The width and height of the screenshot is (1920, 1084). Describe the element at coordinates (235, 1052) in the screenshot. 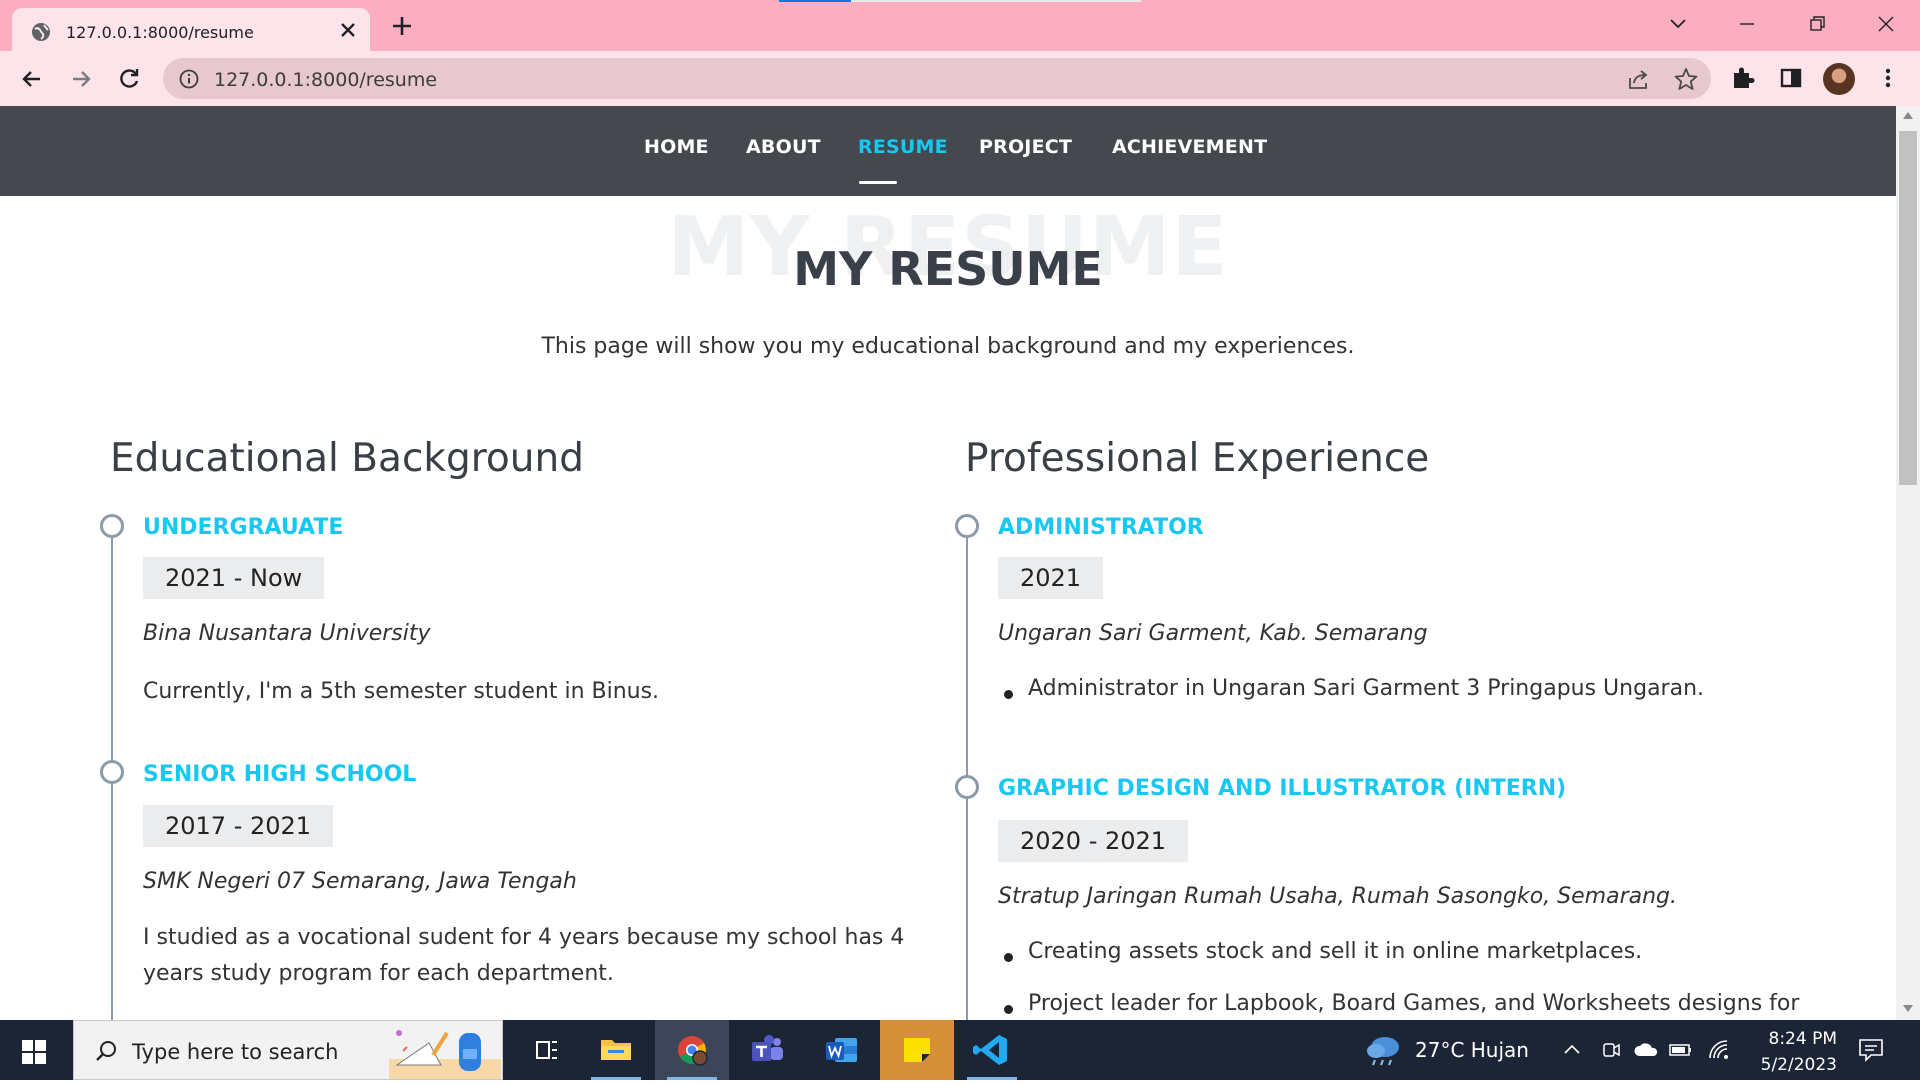

I see `search-placeholder: Type here to search` at that location.